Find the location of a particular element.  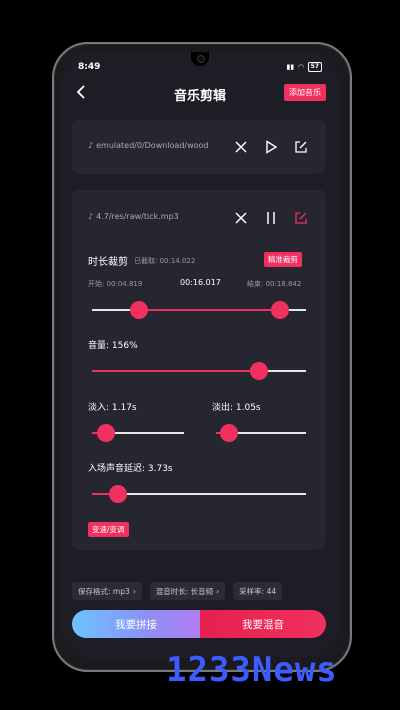

trim-title: 时长裁剪 is located at coordinates (108, 262).